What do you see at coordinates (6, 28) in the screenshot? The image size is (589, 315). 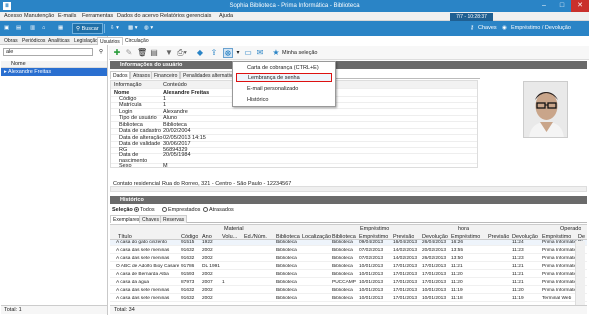 I see `new-icon: ▣` at bounding box center [6, 28].